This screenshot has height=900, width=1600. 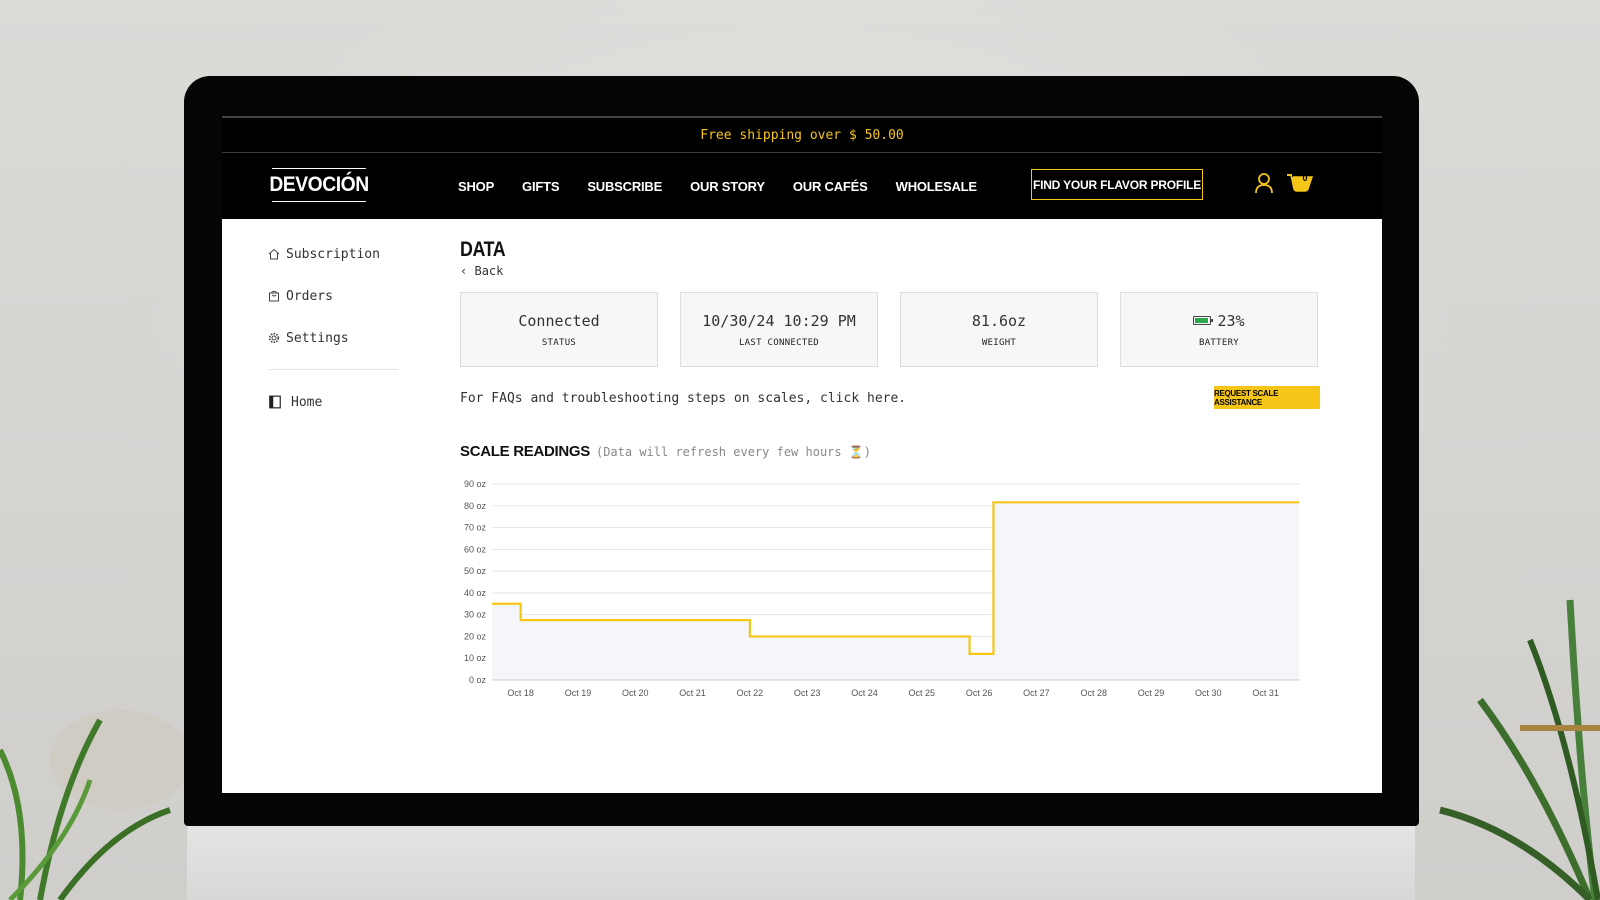 I want to click on nav-item-wholesale: WHOLESALE, so click(x=936, y=186).